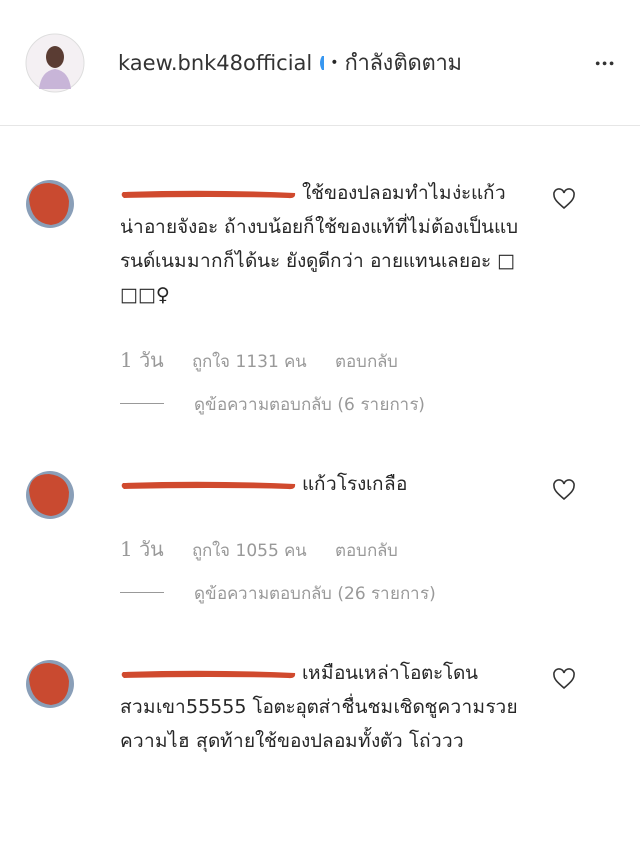 The height and width of the screenshot is (859, 640). Describe the element at coordinates (320, 484) in the screenshot. I see `comment-text: แก้วโรงเกลือ` at that location.